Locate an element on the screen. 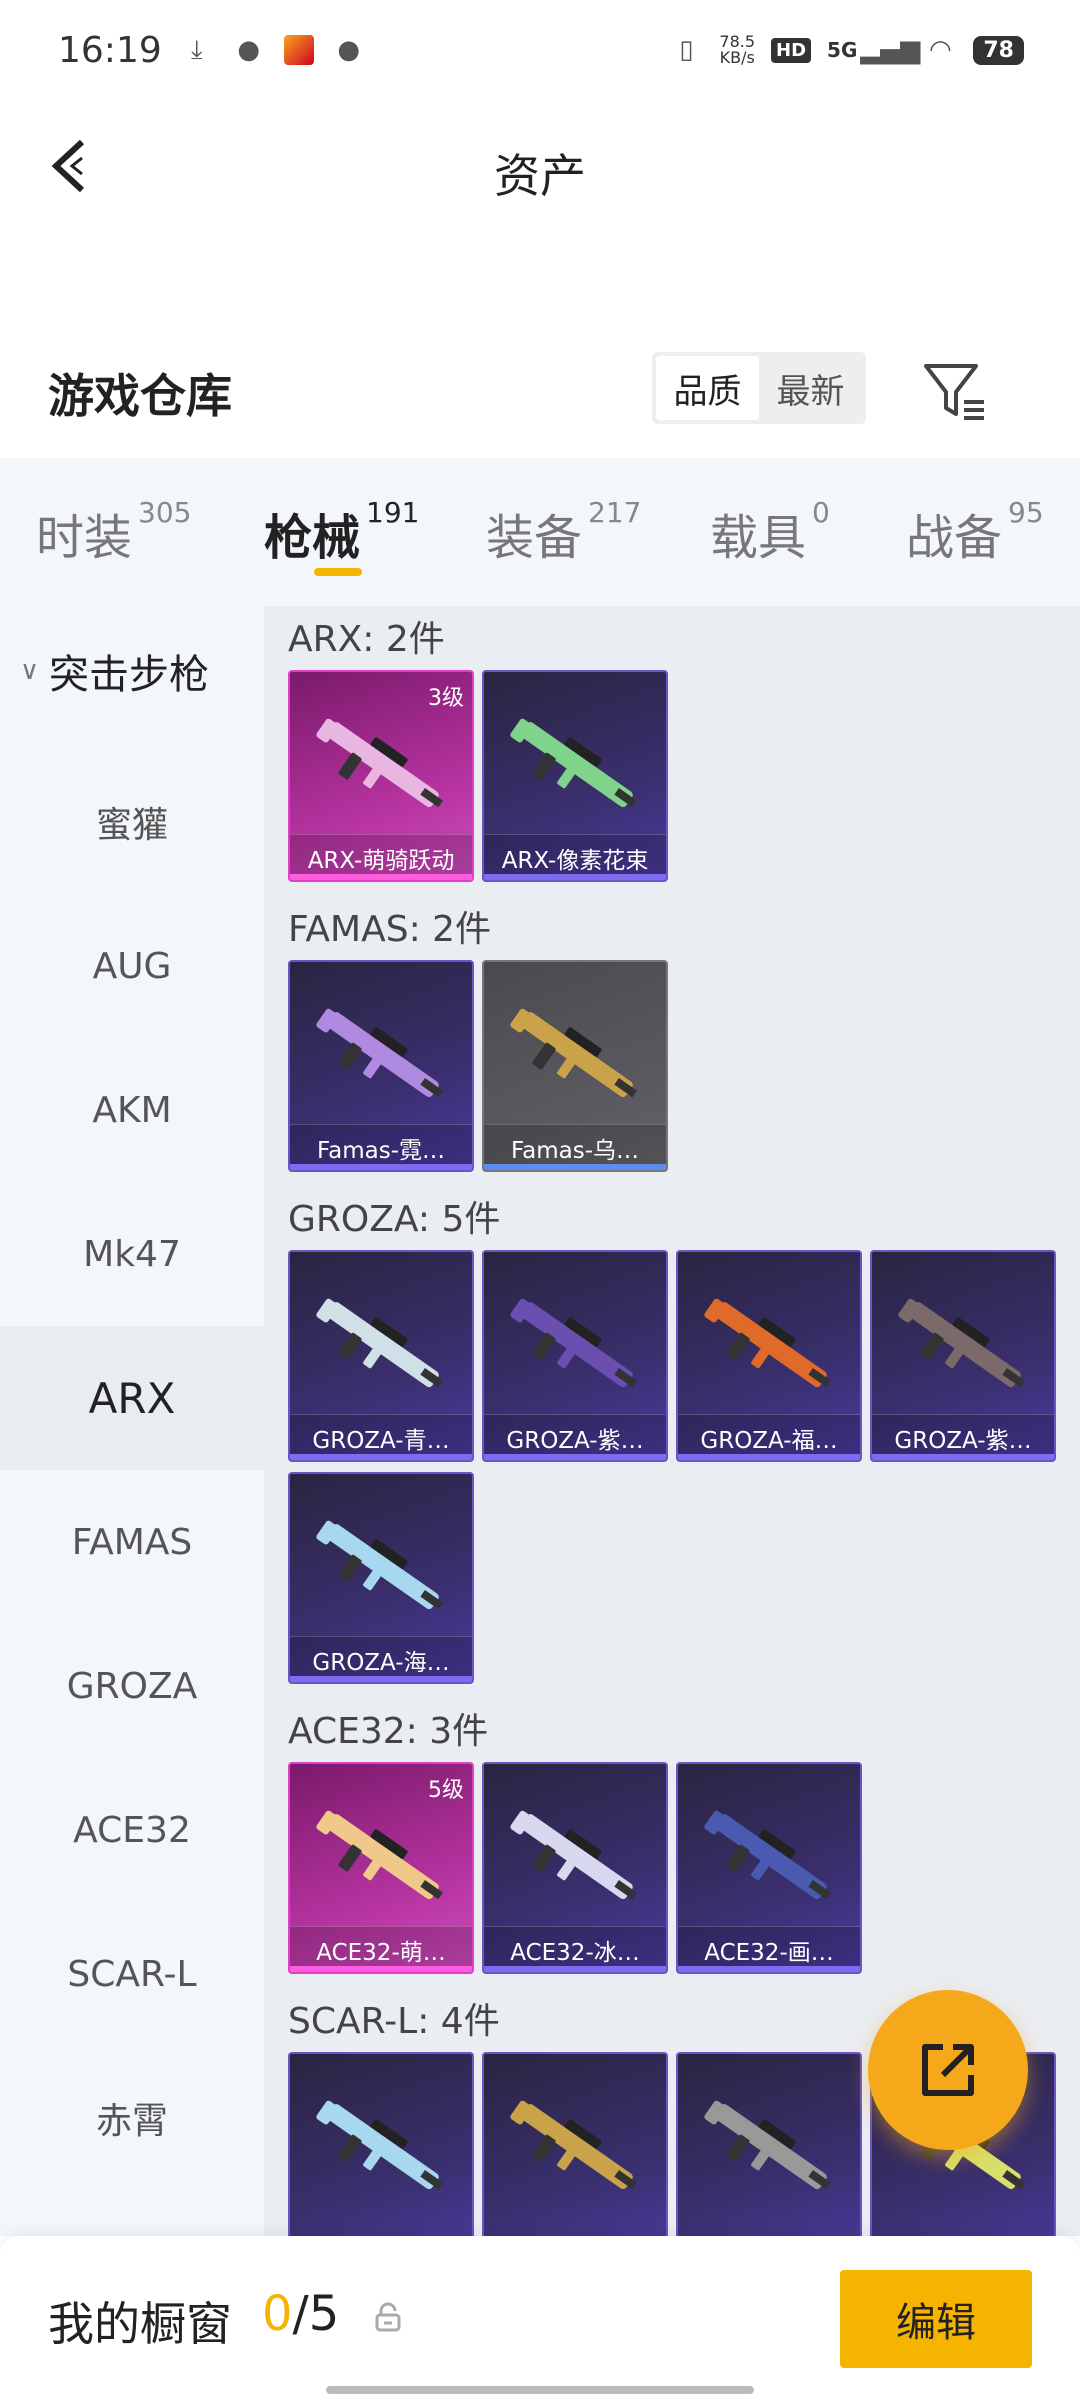 The image size is (1080, 2400). sidebar-item-chixiao: 赤霄 is located at coordinates (132, 2118).